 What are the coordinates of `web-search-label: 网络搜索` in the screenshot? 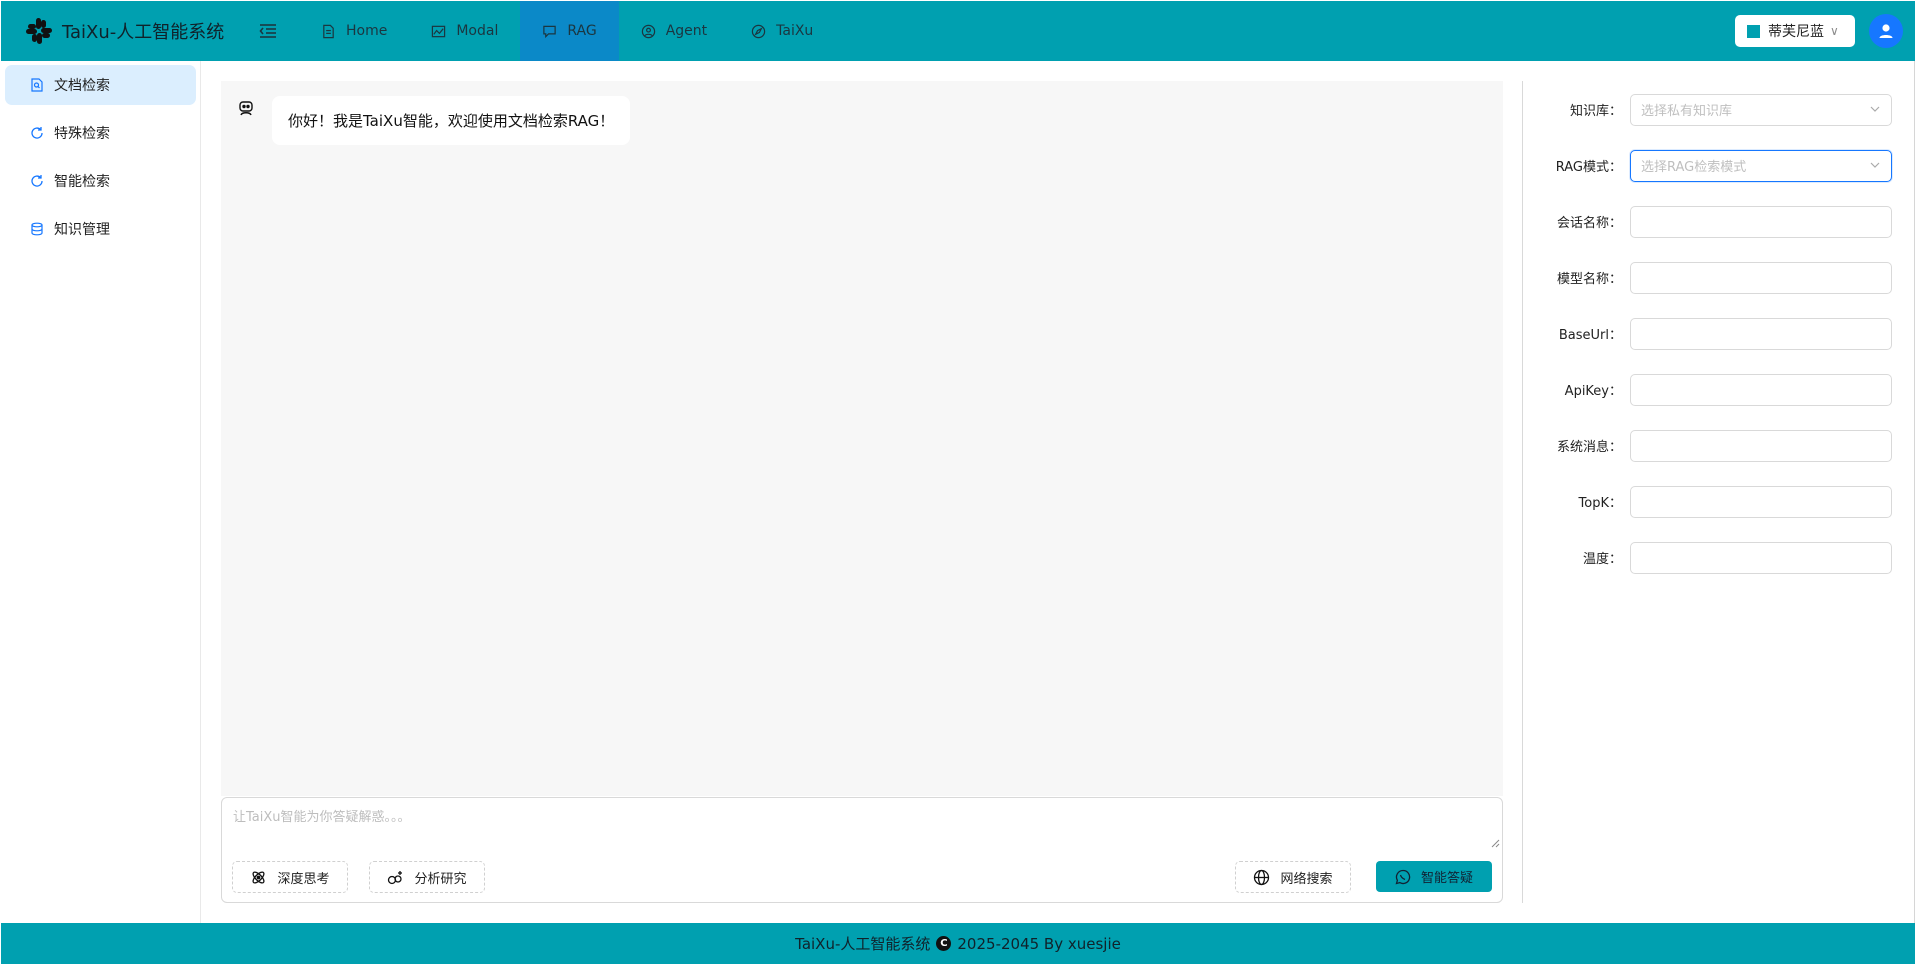 It's located at (1306, 879).